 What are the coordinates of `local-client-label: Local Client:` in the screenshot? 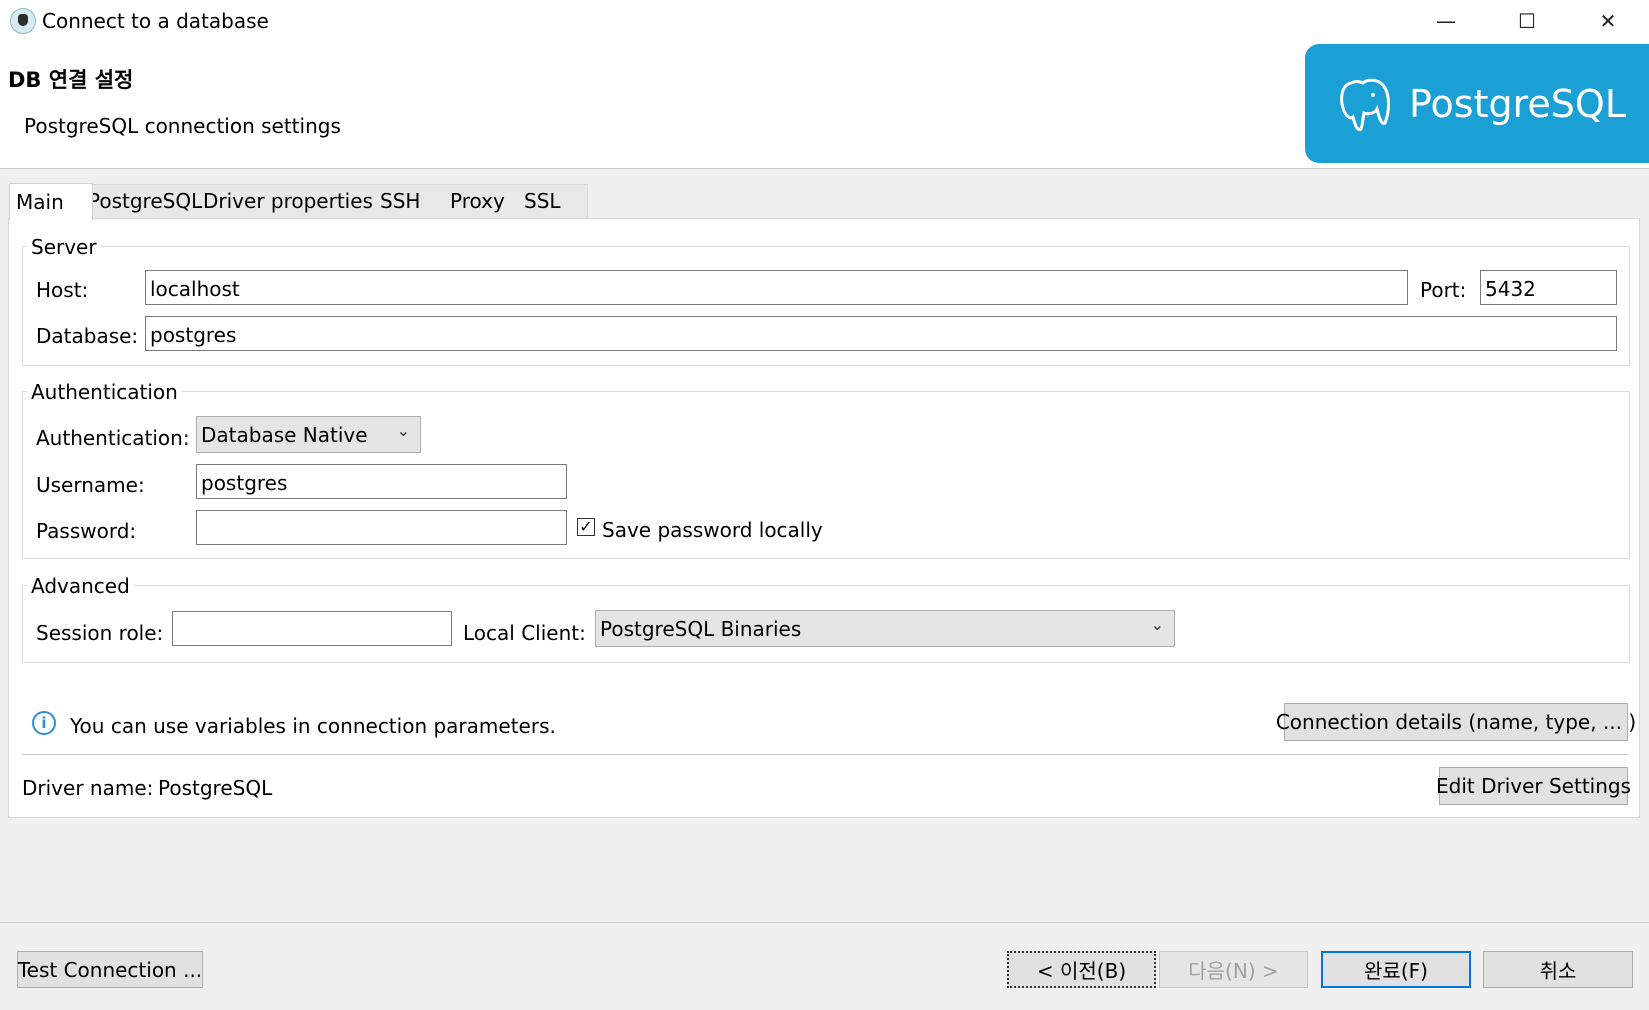 It's located at (524, 633).